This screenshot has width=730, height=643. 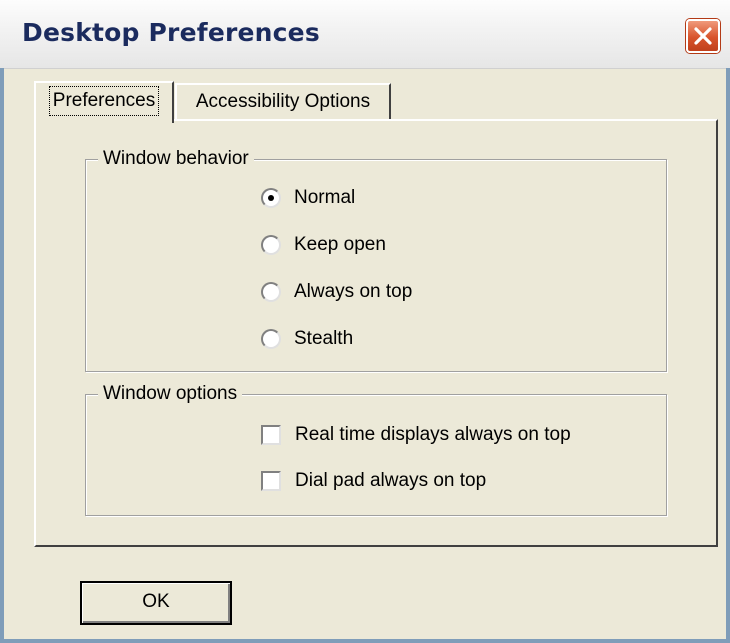 I want to click on window-border-right, so click(x=728, y=355).